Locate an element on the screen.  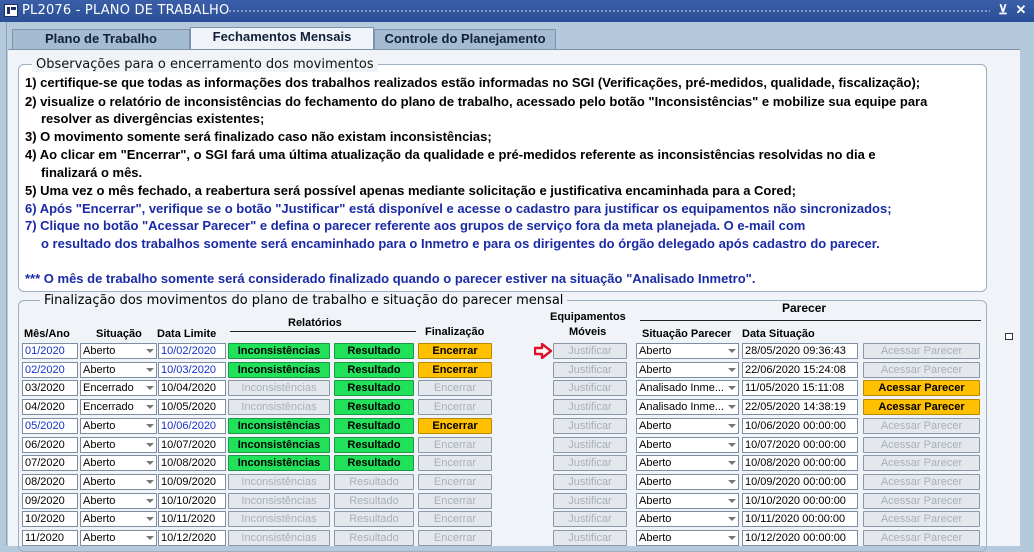
header-relatorios: Relatórios is located at coordinates (315, 323).